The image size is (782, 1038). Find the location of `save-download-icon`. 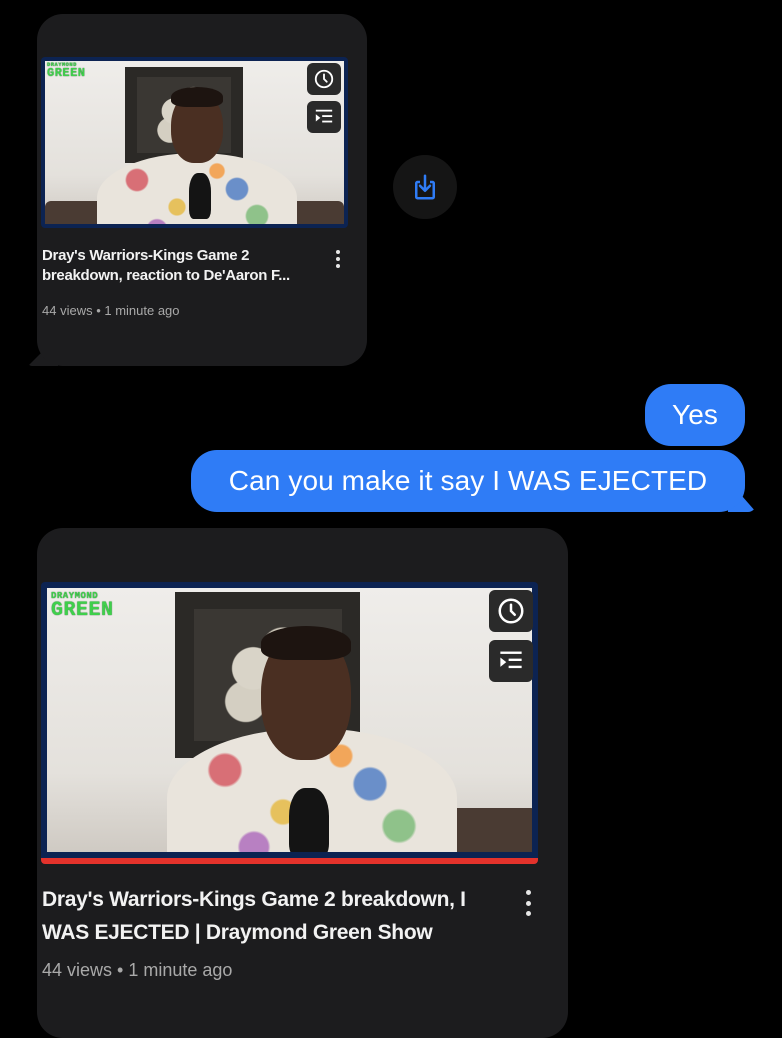

save-download-icon is located at coordinates (425, 187).